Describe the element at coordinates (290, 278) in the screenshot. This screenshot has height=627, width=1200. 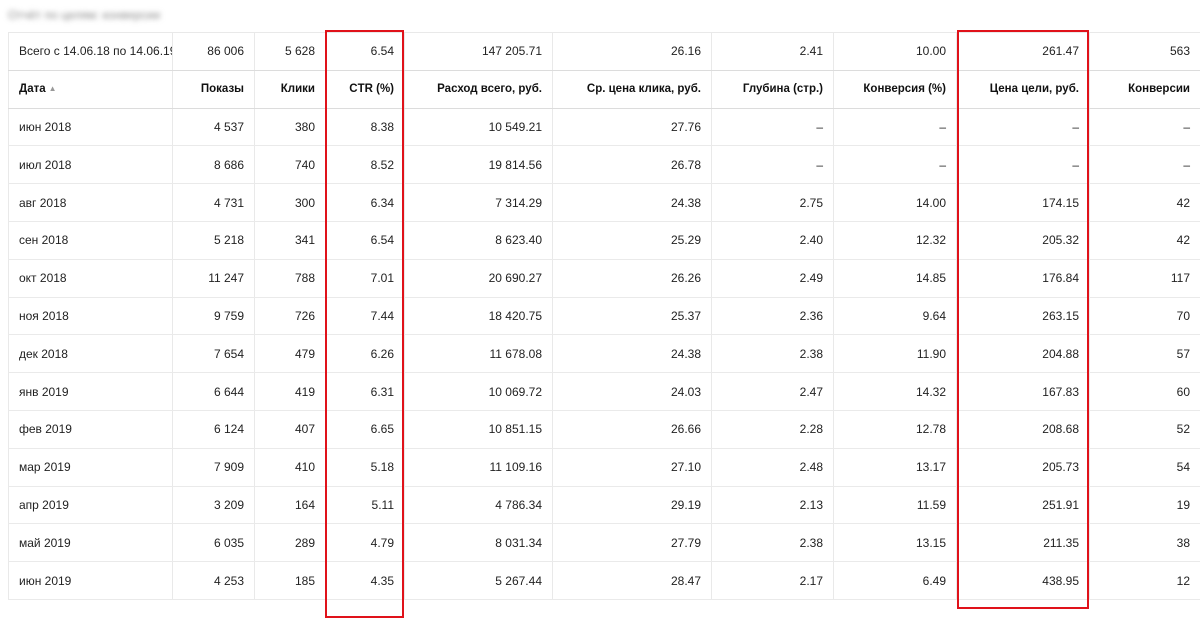
I see `clicks-cell: 788` at that location.